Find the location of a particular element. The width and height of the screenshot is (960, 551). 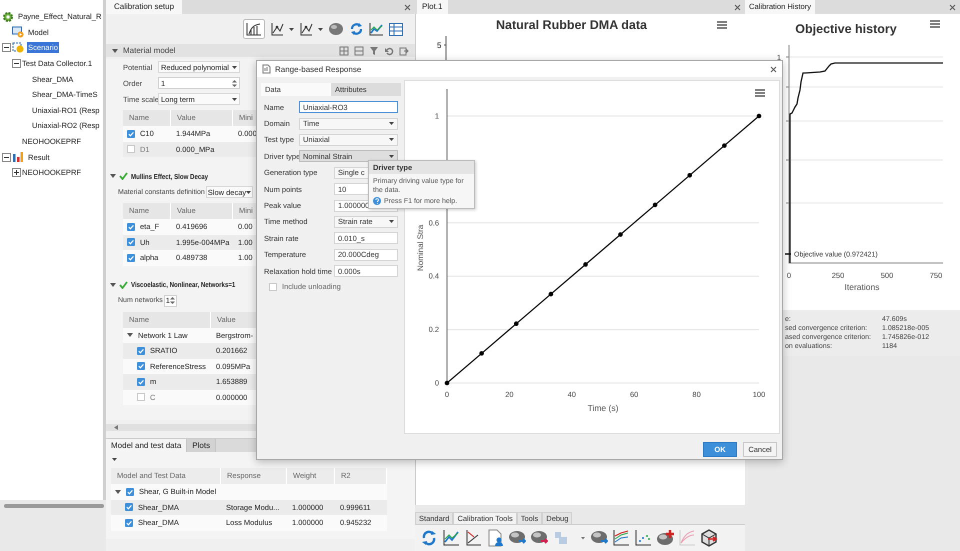

legend-line is located at coordinates (788, 254).